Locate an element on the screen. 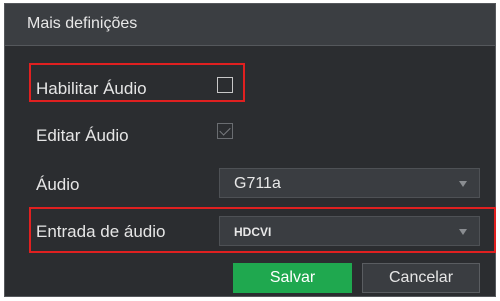  checkmark-icon is located at coordinates (225, 130).